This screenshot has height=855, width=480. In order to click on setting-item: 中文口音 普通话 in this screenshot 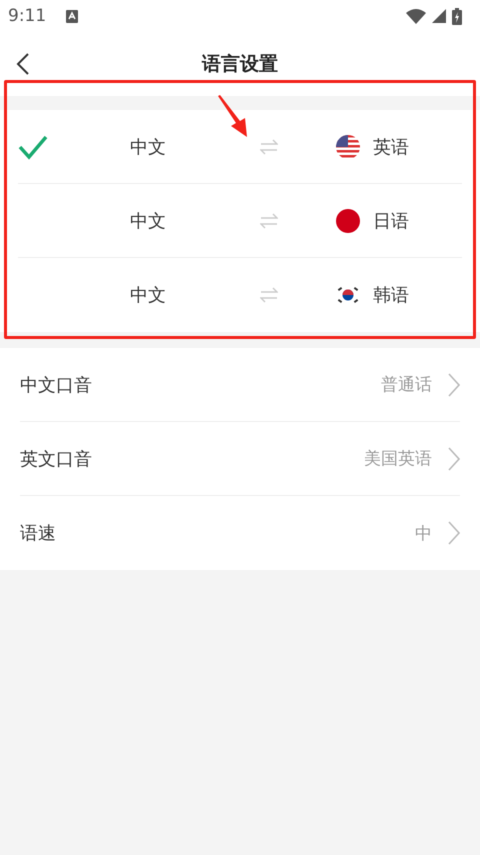, I will do `click(240, 385)`.